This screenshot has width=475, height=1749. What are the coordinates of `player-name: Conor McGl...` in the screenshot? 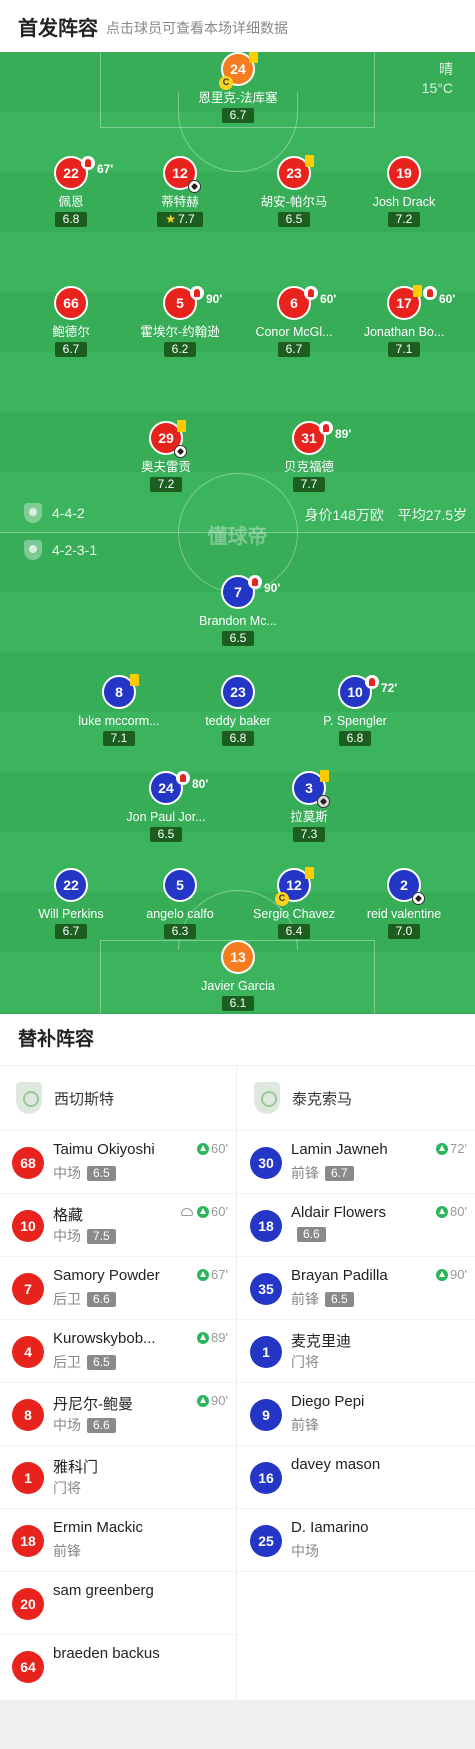 It's located at (294, 332).